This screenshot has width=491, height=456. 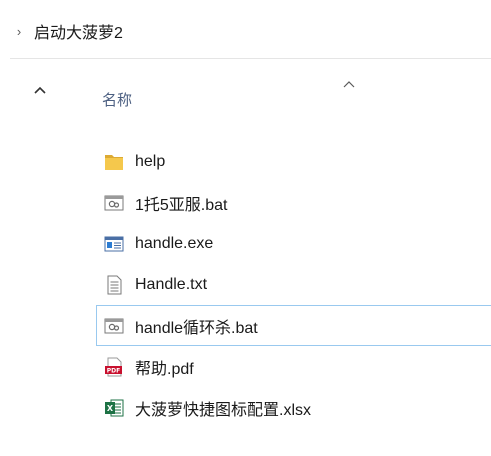 I want to click on file-row: PDF 帮助.pdf, so click(x=293, y=366).